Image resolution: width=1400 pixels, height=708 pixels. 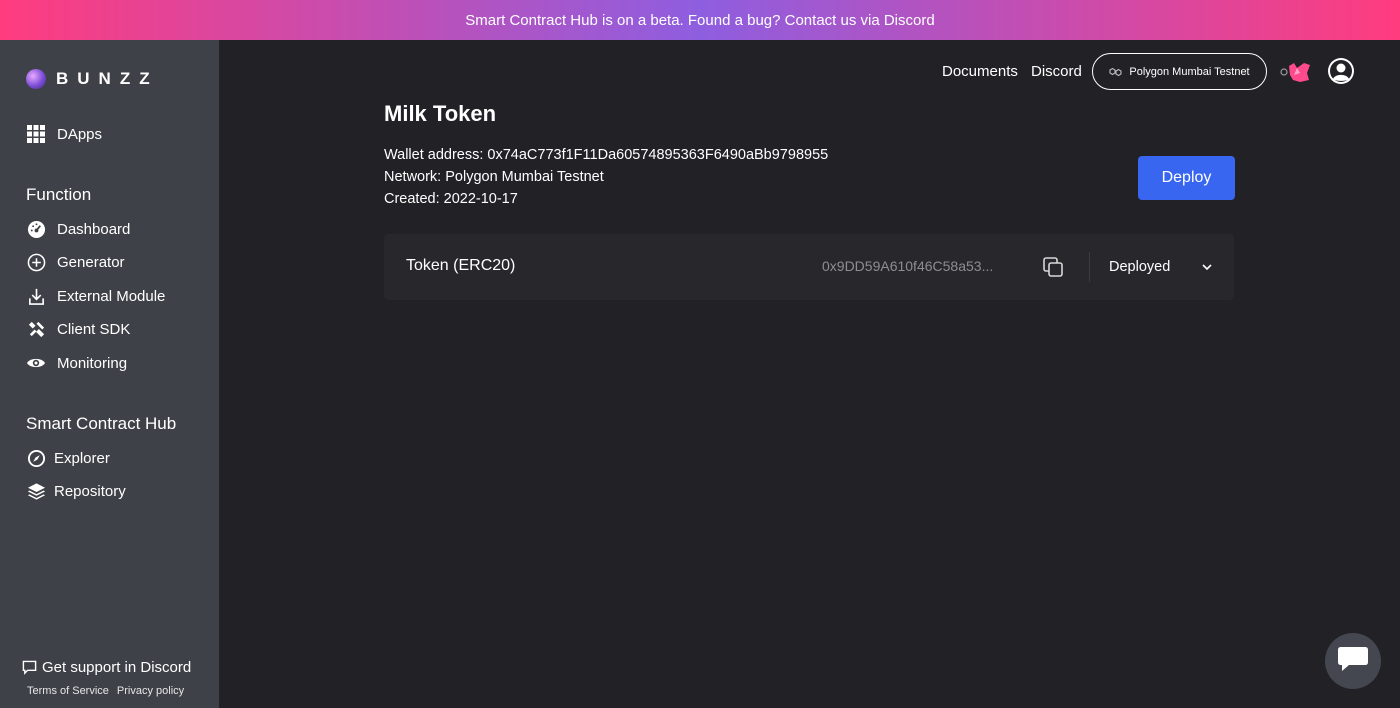 I want to click on sidebar-item-label: External Module, so click(x=111, y=296).